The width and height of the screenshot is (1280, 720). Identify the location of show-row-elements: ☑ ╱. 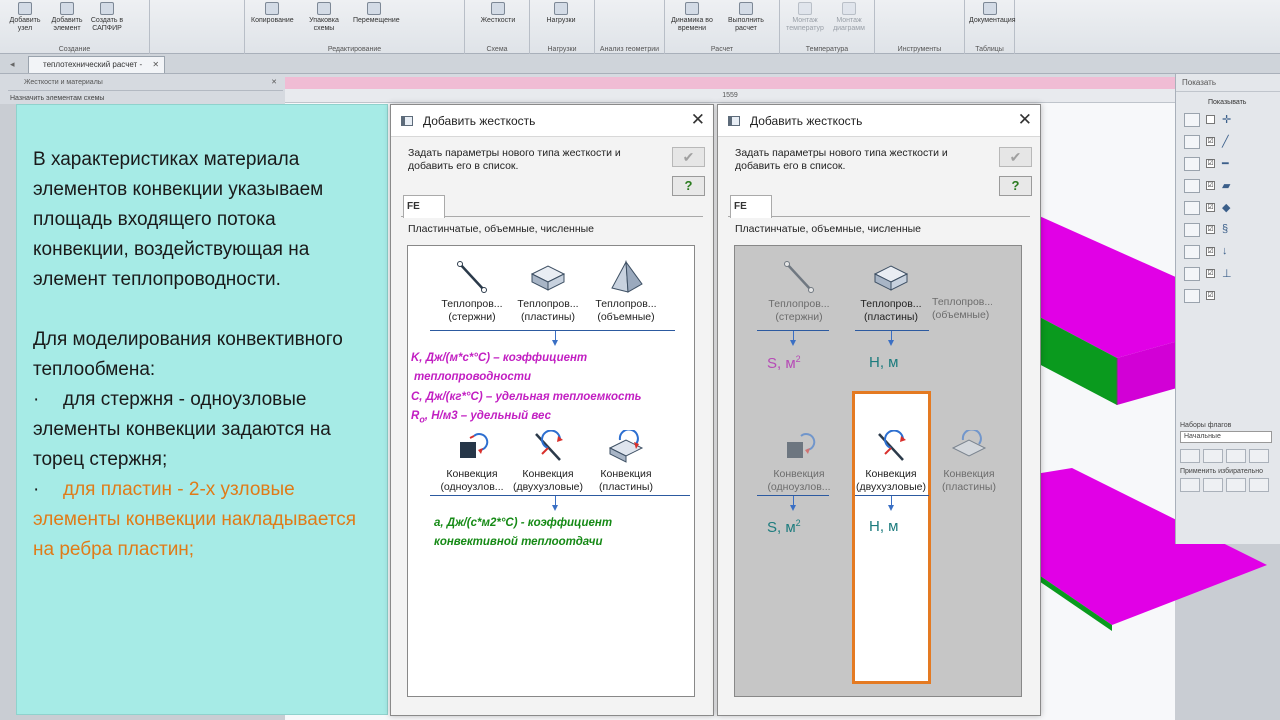
(1229, 142).